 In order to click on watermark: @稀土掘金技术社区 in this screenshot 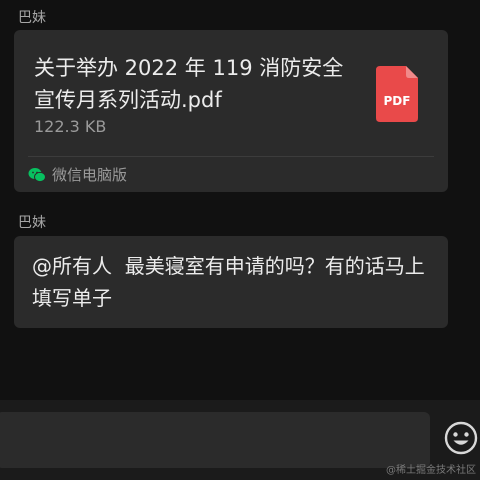, I will do `click(431, 470)`.